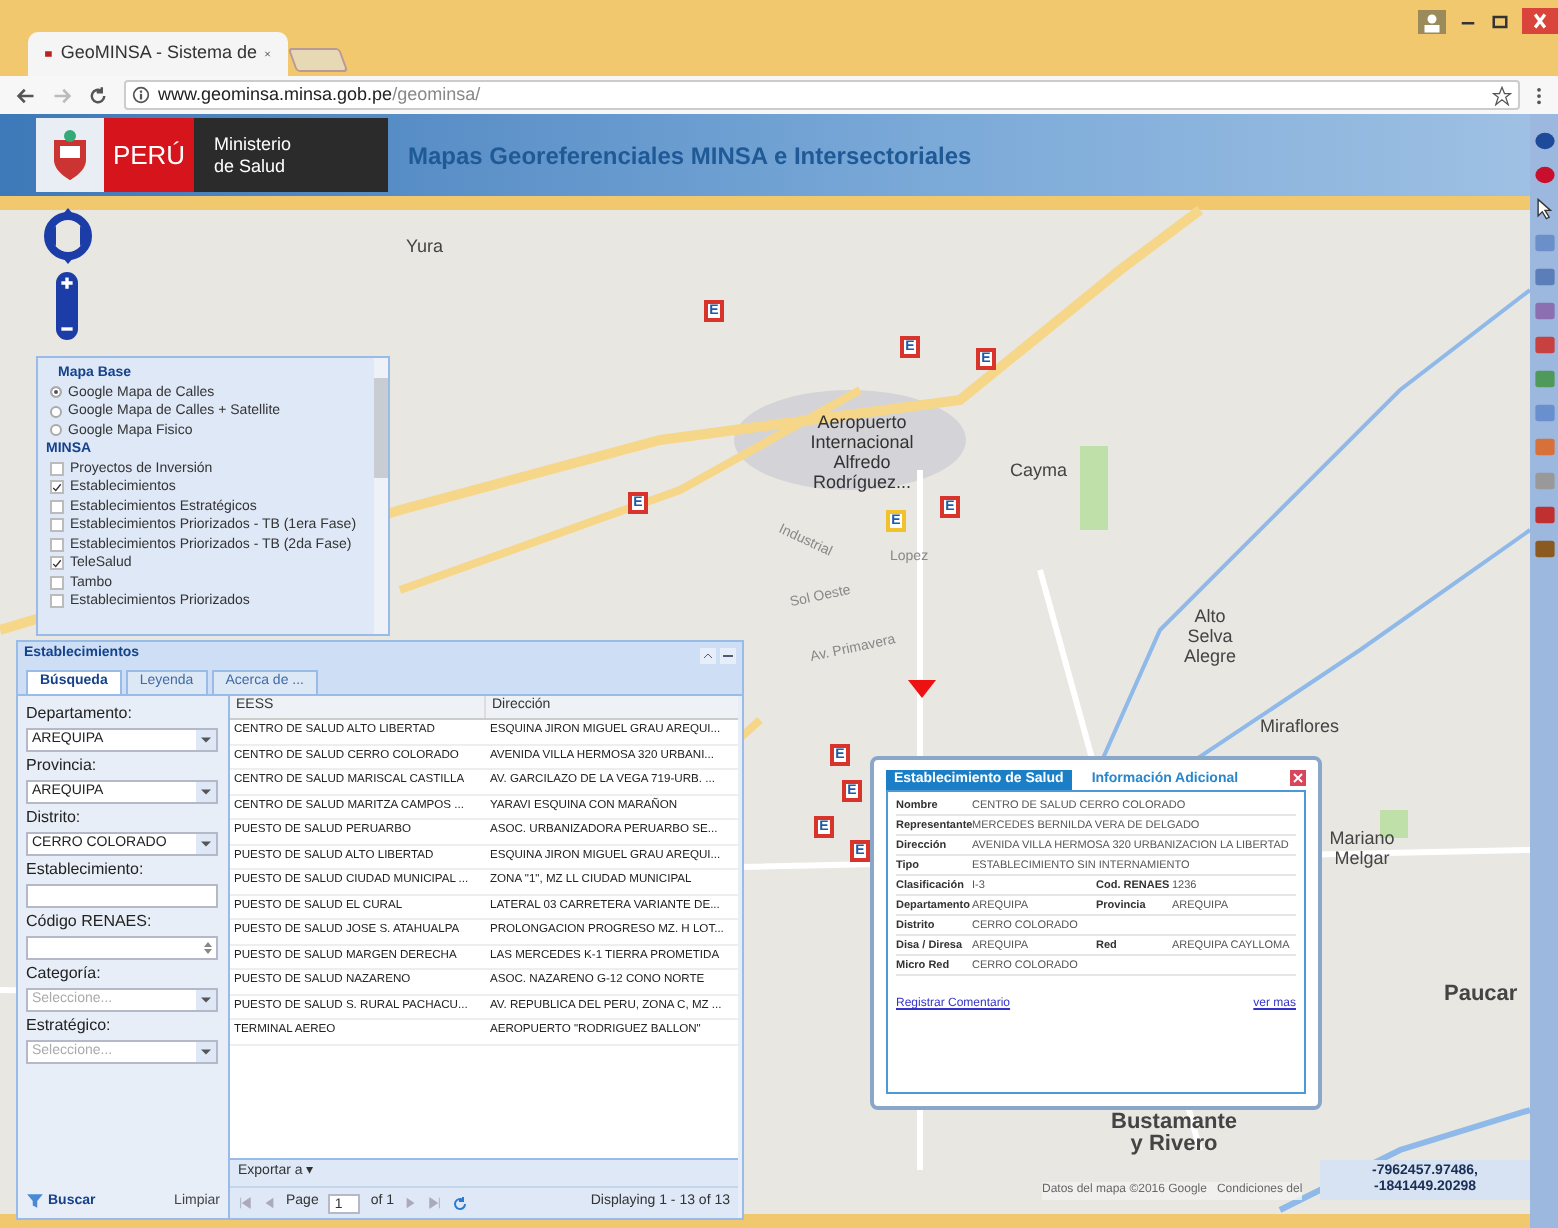 The height and width of the screenshot is (1228, 1558). I want to click on place-label: Yura, so click(425, 246).